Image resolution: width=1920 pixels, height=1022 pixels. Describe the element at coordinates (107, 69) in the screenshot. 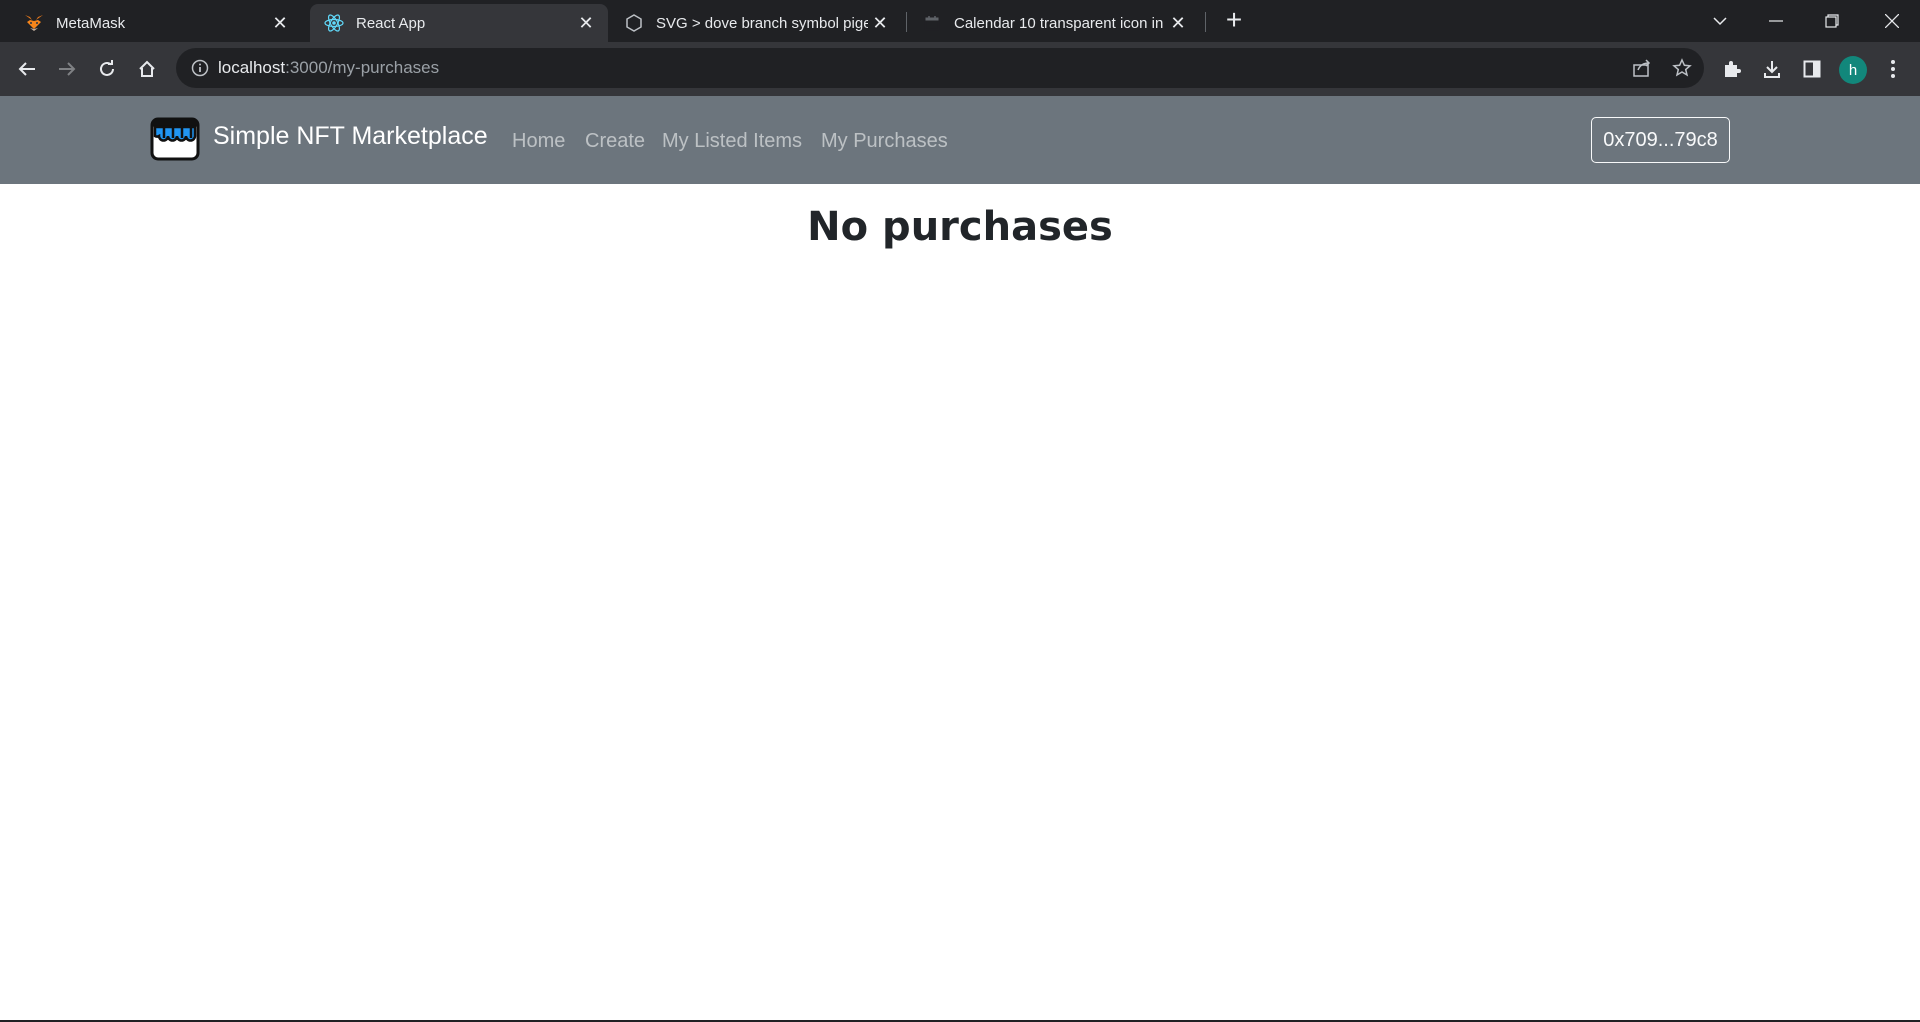

I see `reload-icon` at that location.